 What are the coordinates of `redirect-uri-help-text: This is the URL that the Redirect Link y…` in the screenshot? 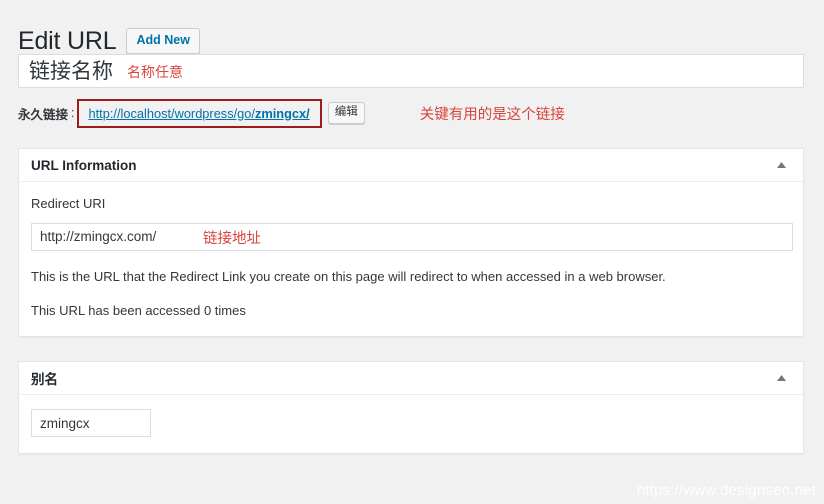 It's located at (348, 276).